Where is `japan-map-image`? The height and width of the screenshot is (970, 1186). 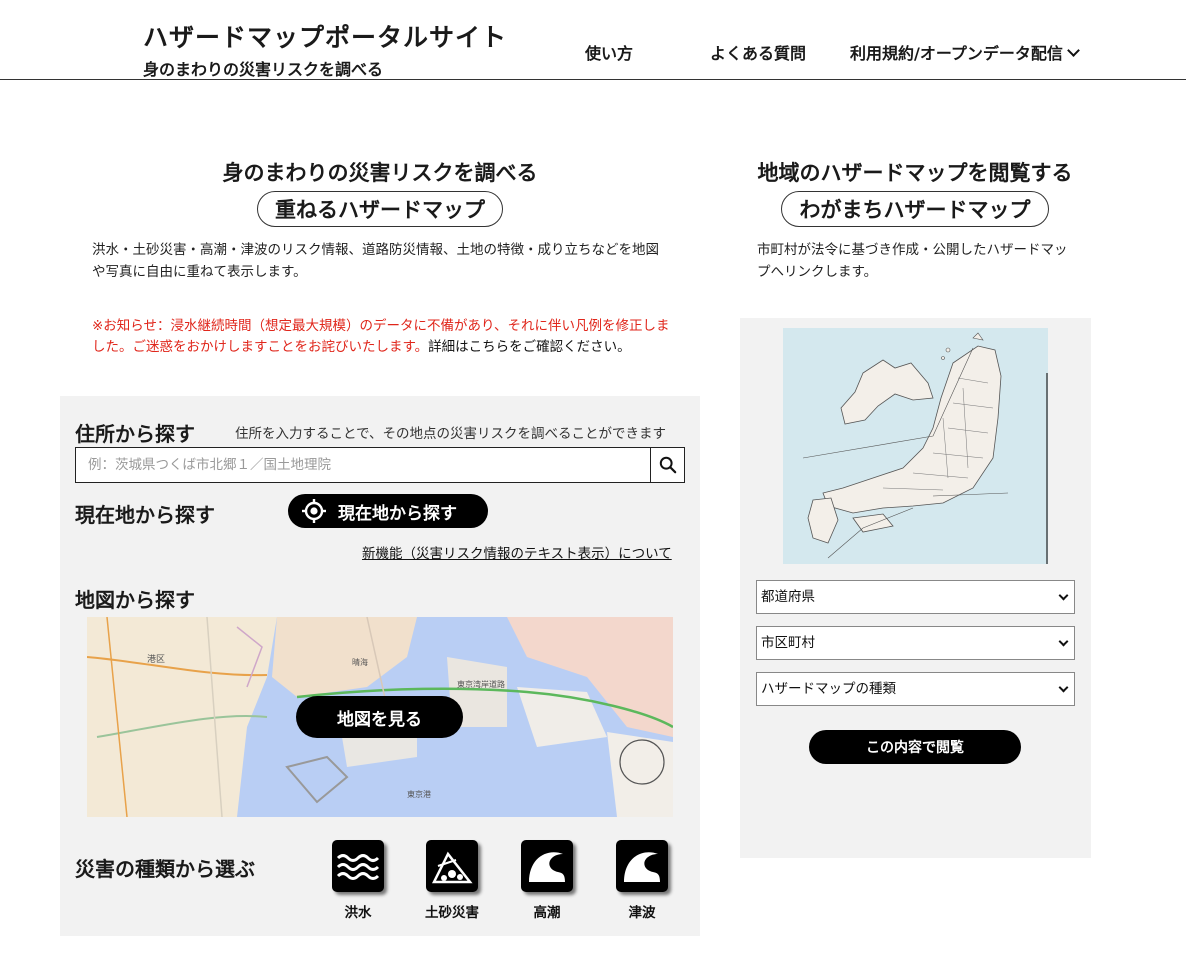 japan-map-image is located at coordinates (915, 446).